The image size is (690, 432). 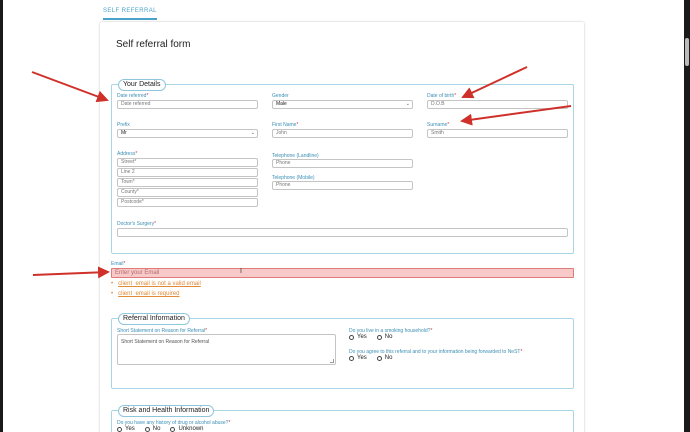 What do you see at coordinates (187, 192) in the screenshot?
I see `county-input: County*` at bounding box center [187, 192].